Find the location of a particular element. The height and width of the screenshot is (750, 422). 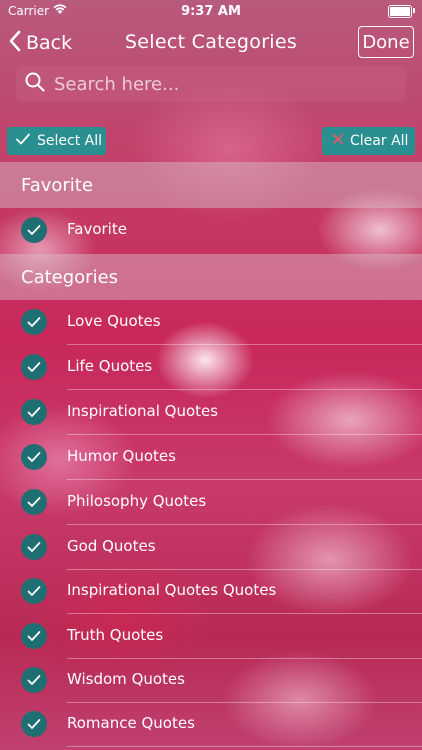

list-item-label: Inspirational Quotes Quotes is located at coordinates (172, 590).